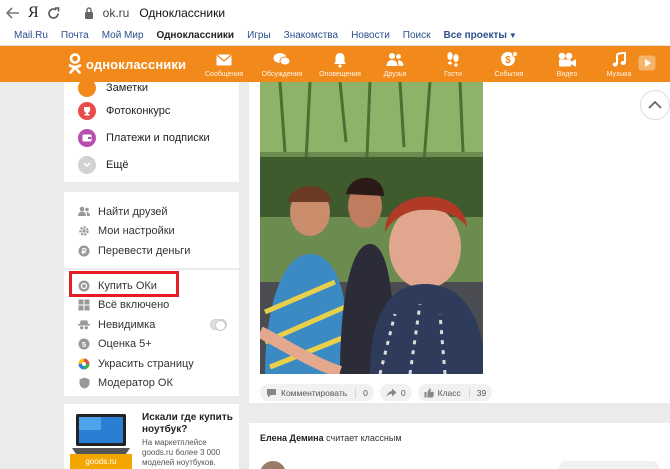 Image resolution: width=670 pixels, height=469 pixels. I want to click on menu-item-find-friends: Найти друзей, so click(151, 212).